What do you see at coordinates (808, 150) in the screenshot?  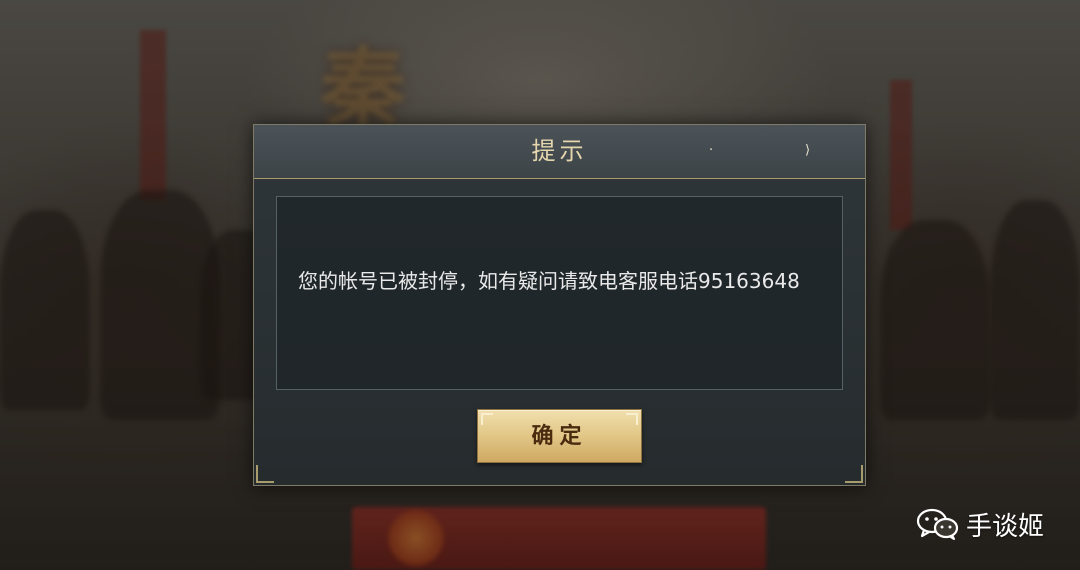 I see `header-bracket-icon: ⟩` at bounding box center [808, 150].